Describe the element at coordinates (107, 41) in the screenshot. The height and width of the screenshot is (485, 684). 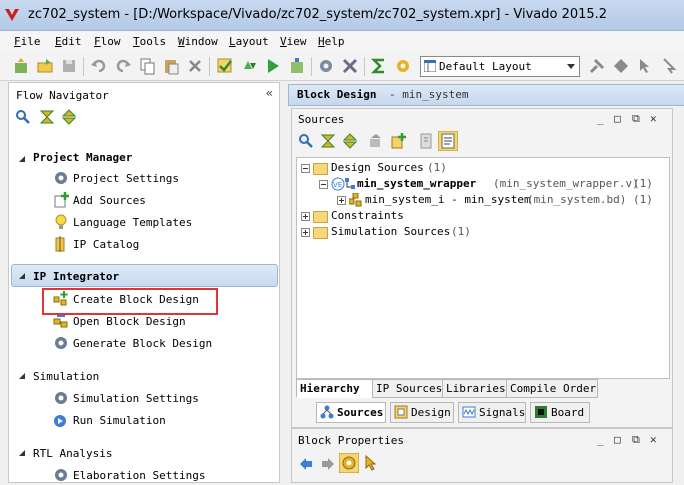
I see `menu-flow: Flow` at that location.